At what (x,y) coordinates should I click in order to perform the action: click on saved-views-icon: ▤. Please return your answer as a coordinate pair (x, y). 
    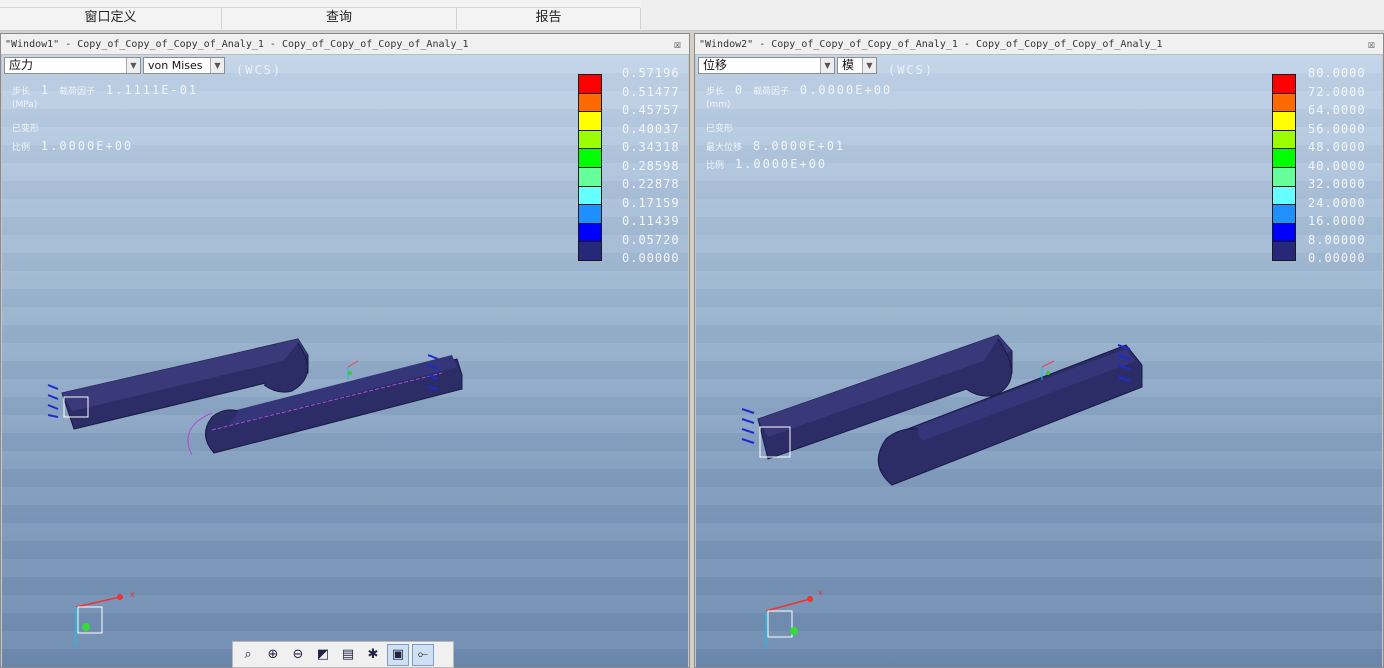
    Looking at the image, I should click on (348, 655).